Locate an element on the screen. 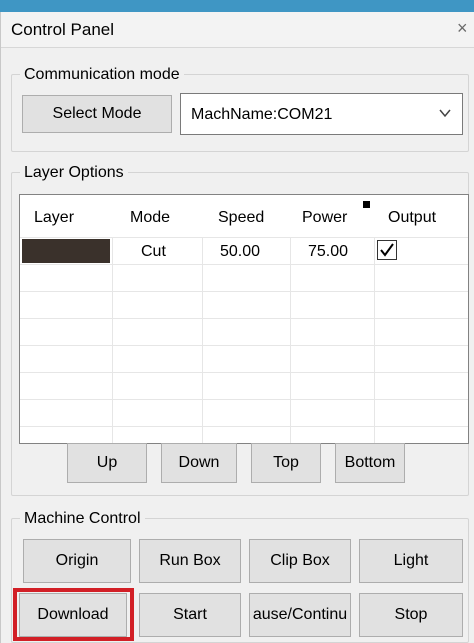 This screenshot has height=643, width=474. layer-options-label: Layer Options is located at coordinates (74, 173).